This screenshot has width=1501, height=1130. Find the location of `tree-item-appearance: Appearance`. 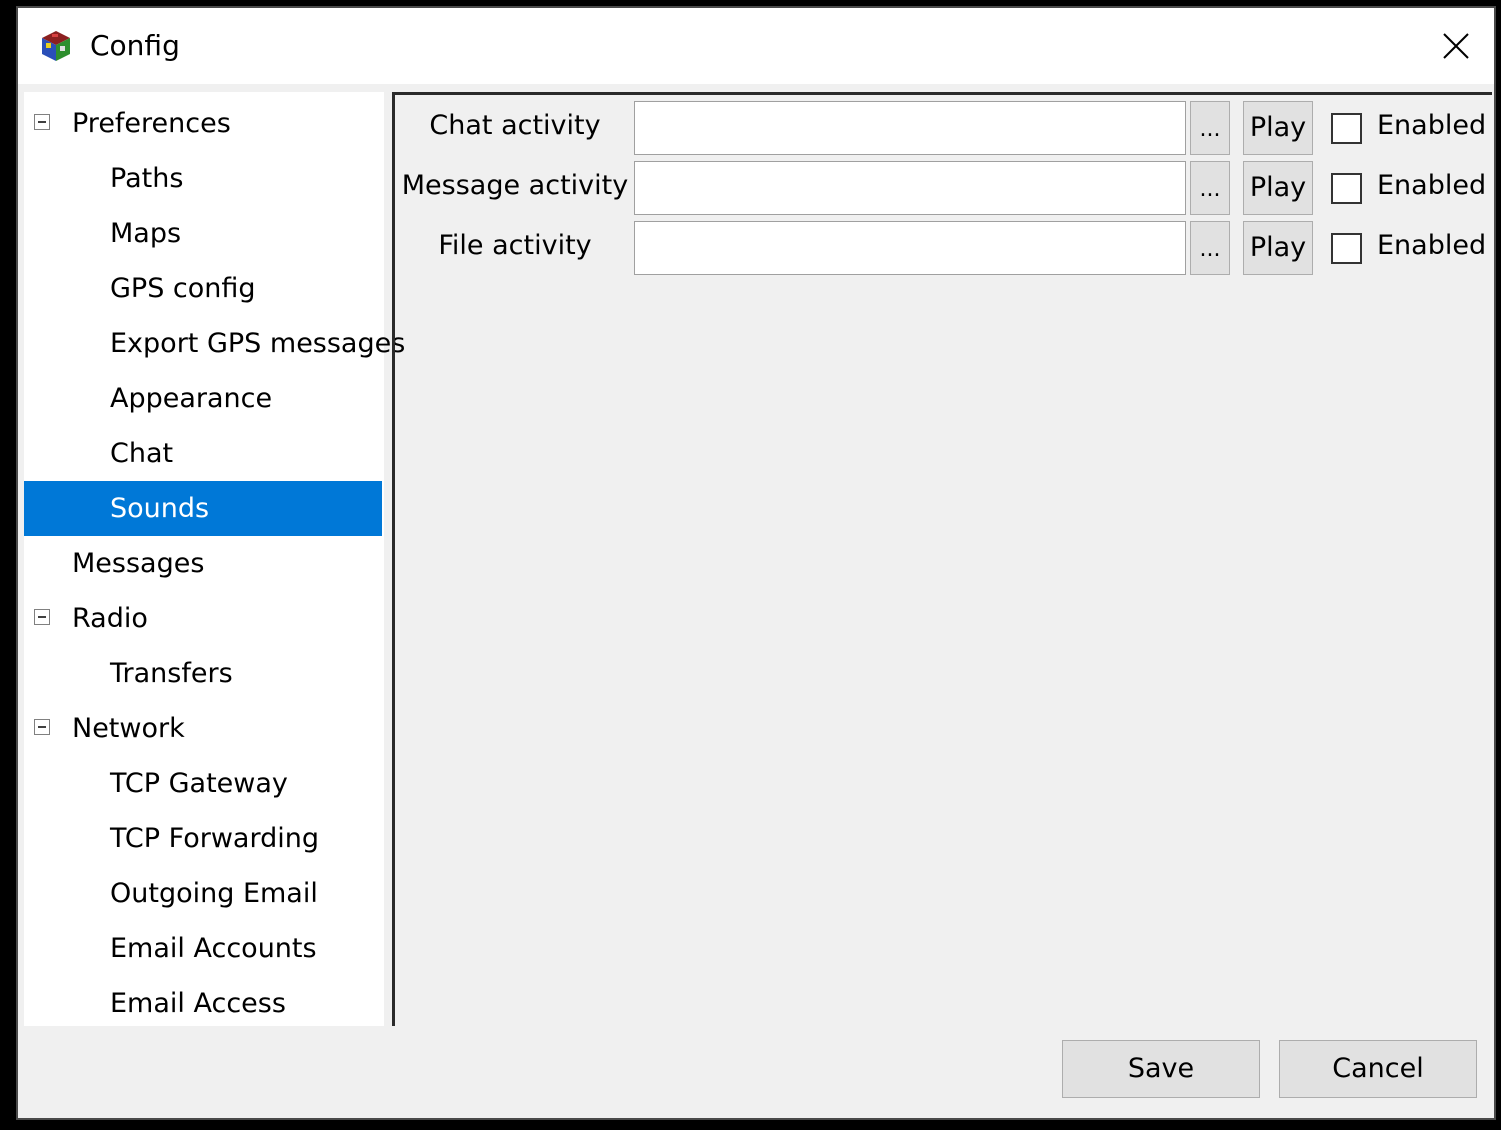

tree-item-appearance: Appearance is located at coordinates (203, 398).